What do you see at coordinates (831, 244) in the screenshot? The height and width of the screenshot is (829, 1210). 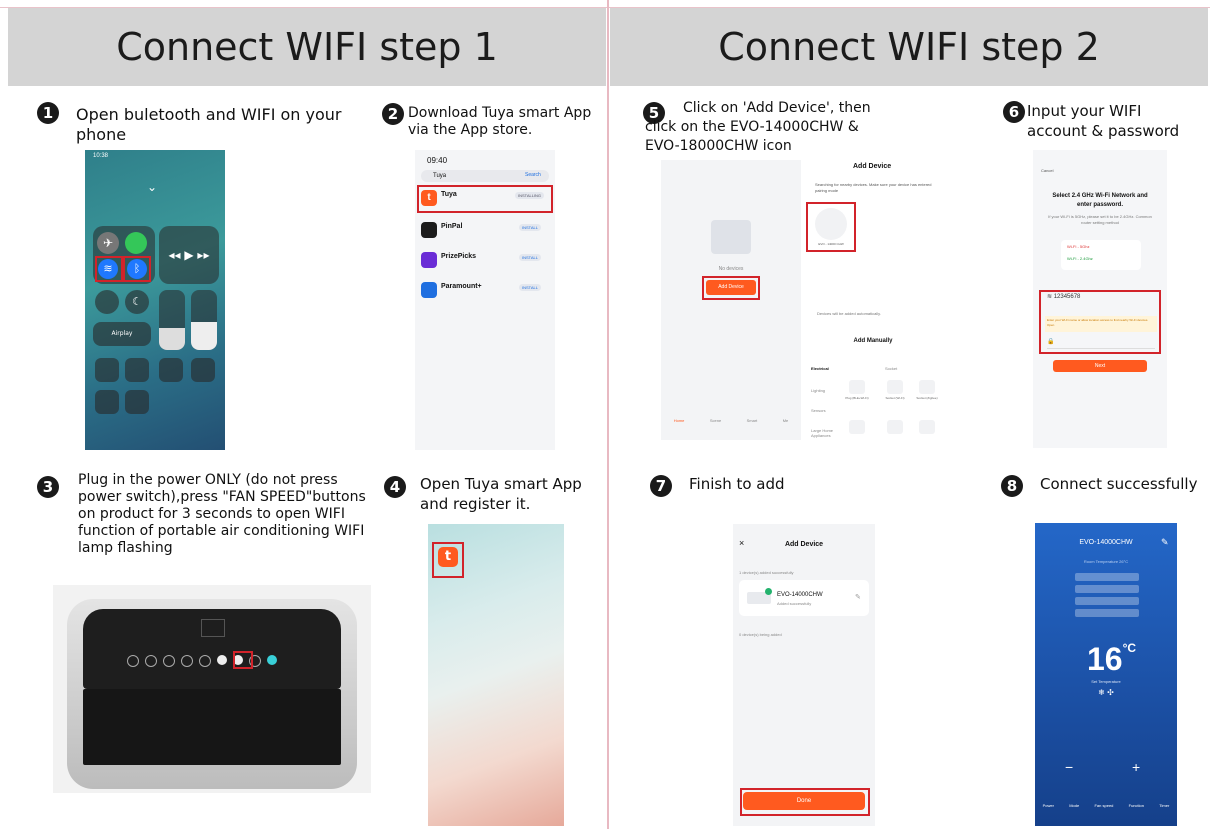 I see `device-icon-label: EVO - 14000 CHW` at bounding box center [831, 244].